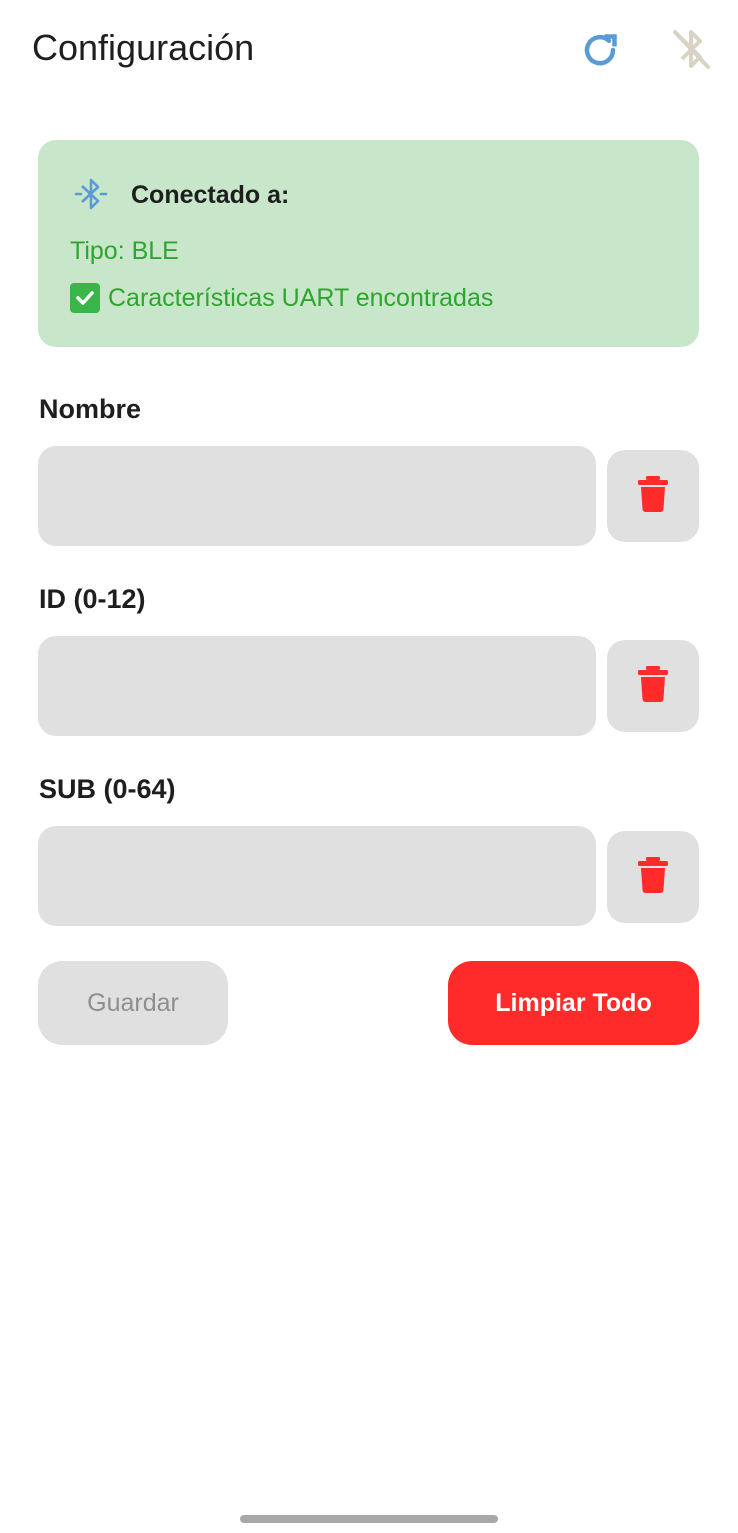  I want to click on id-label: ID (0-12), so click(92, 599).